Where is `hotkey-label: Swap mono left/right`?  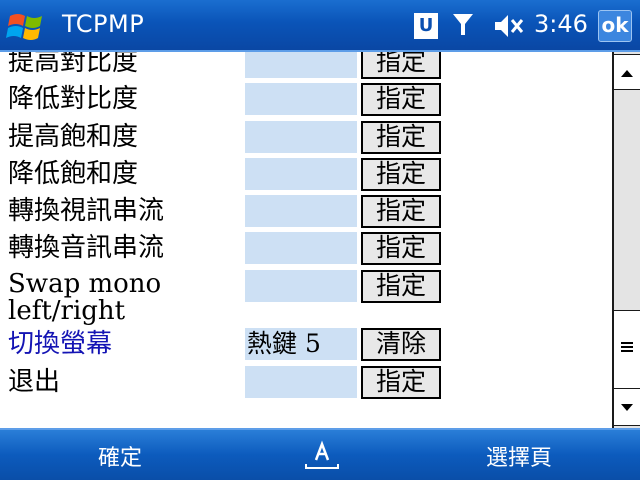
hotkey-label: Swap mono left/right is located at coordinates (85, 297).